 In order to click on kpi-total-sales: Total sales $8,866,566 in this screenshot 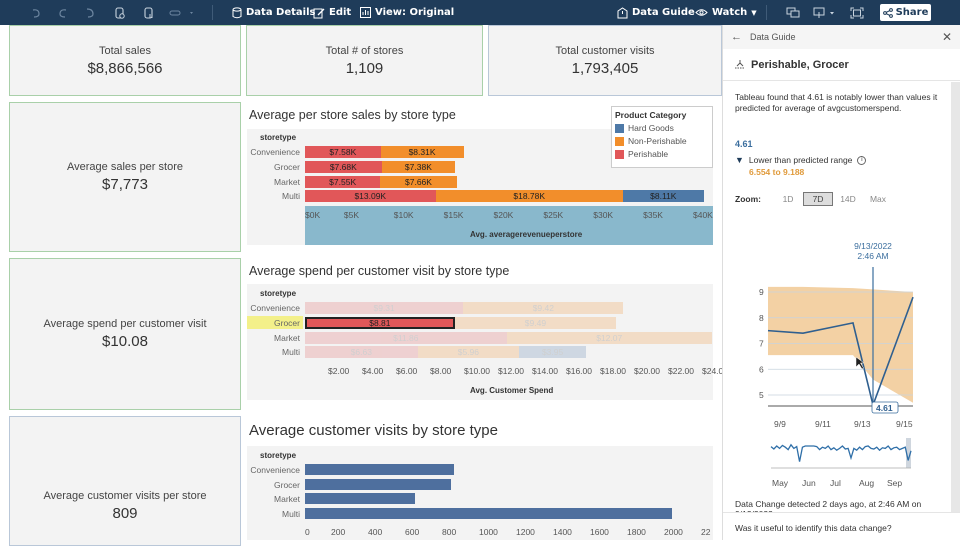, I will do `click(125, 60)`.